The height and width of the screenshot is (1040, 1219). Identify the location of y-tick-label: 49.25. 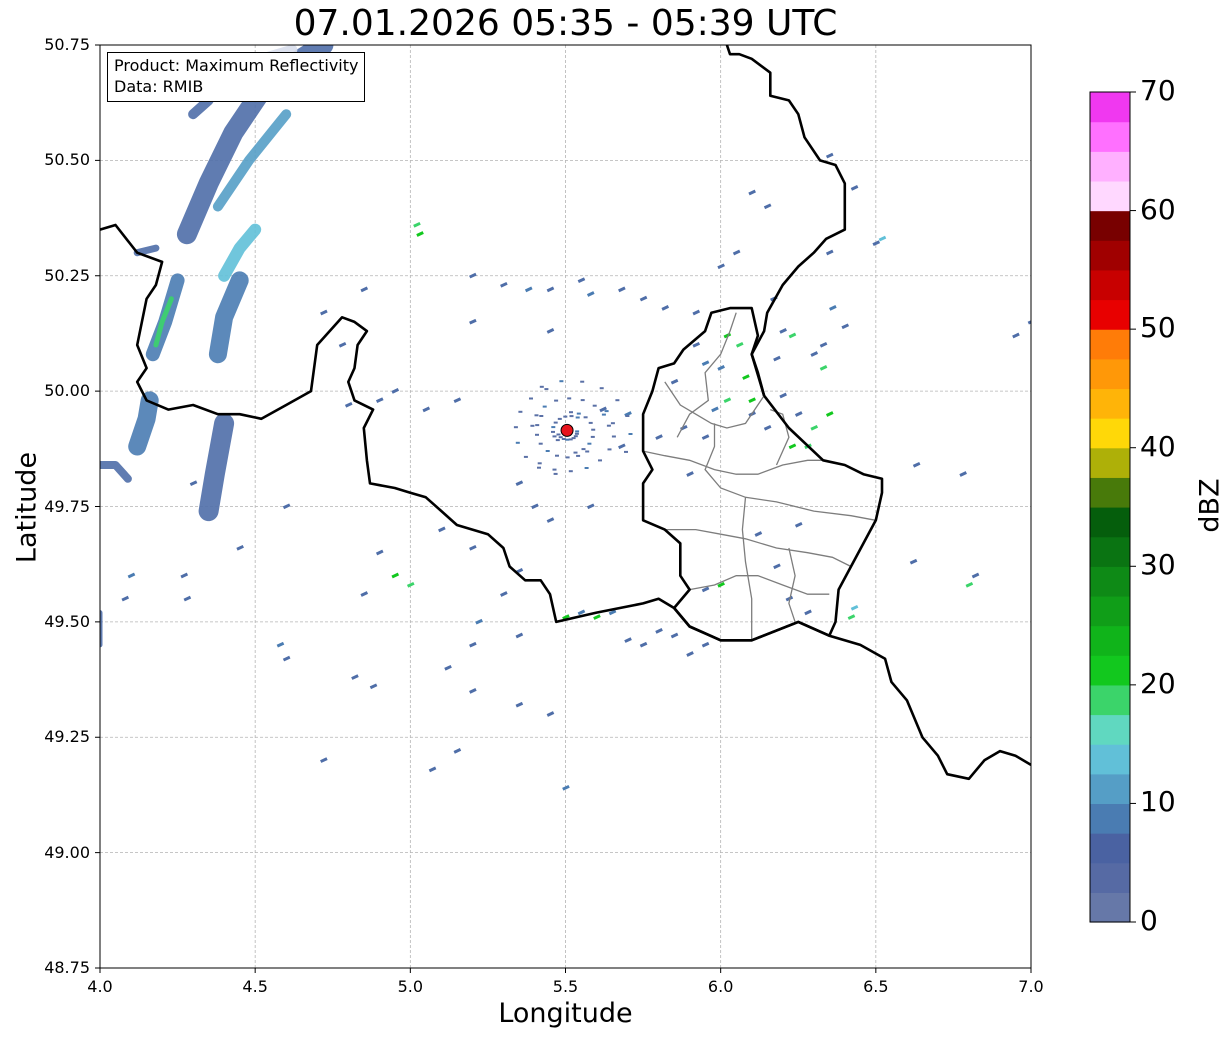
(67, 737).